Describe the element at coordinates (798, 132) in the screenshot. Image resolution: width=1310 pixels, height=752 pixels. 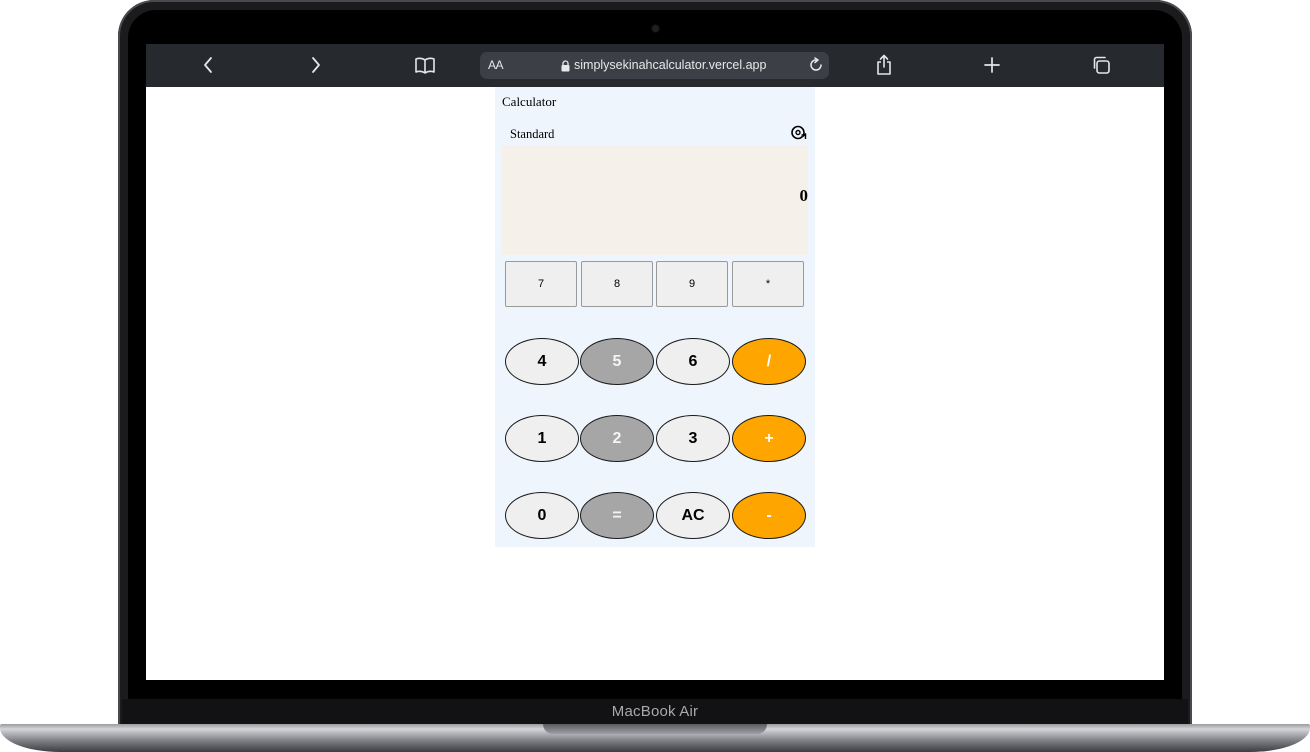
I see `history-icon` at that location.